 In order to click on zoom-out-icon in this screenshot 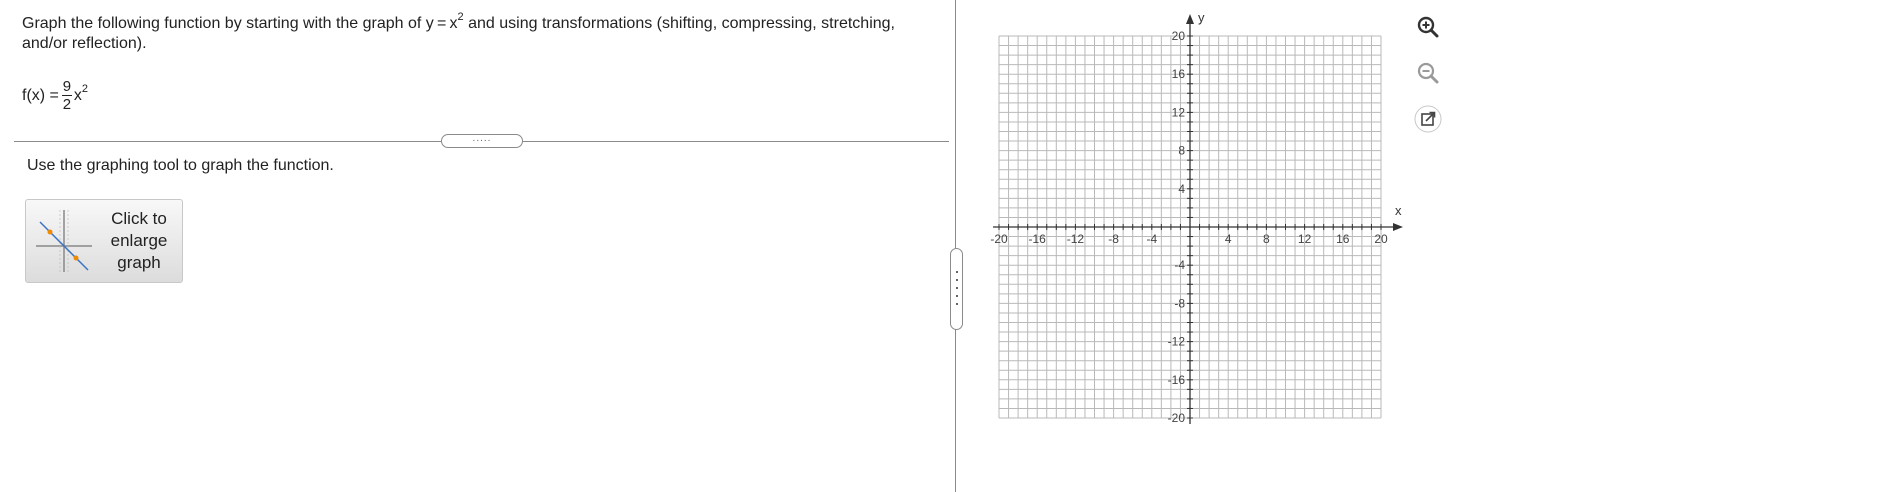, I will do `click(1428, 73)`.